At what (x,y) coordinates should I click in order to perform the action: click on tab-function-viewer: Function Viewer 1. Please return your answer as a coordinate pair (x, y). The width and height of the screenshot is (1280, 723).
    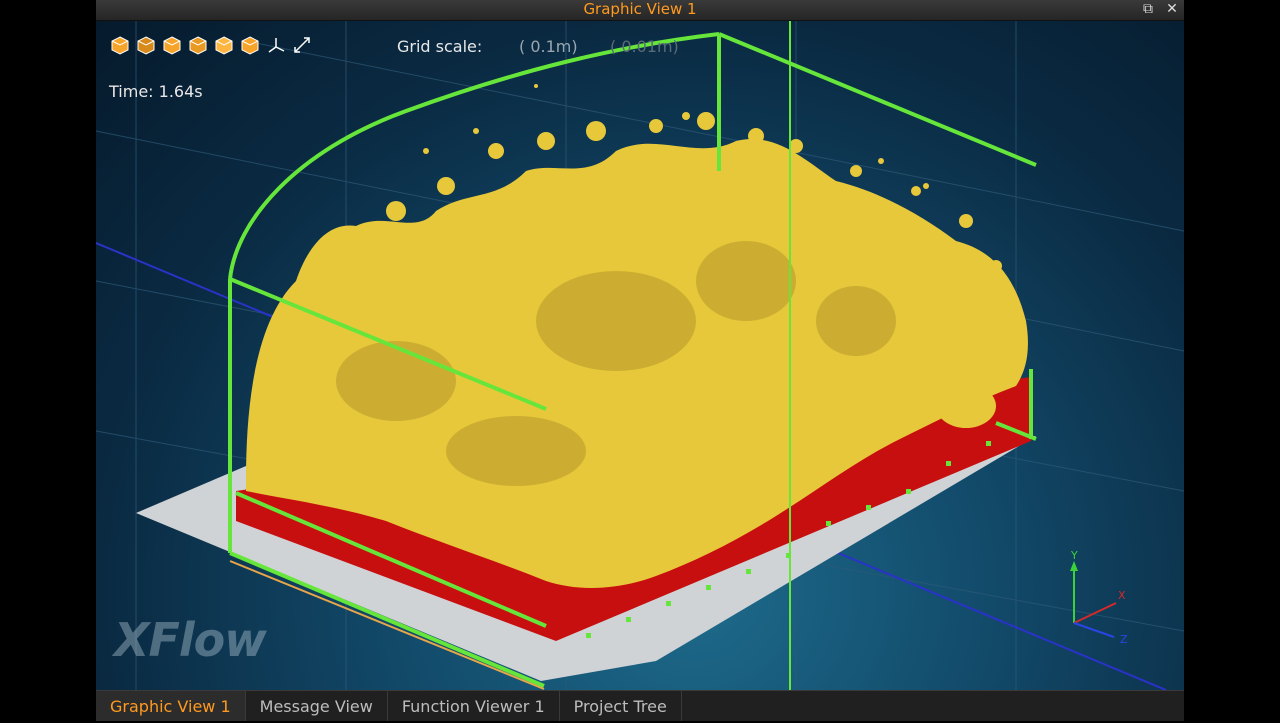
    Looking at the image, I should click on (474, 706).